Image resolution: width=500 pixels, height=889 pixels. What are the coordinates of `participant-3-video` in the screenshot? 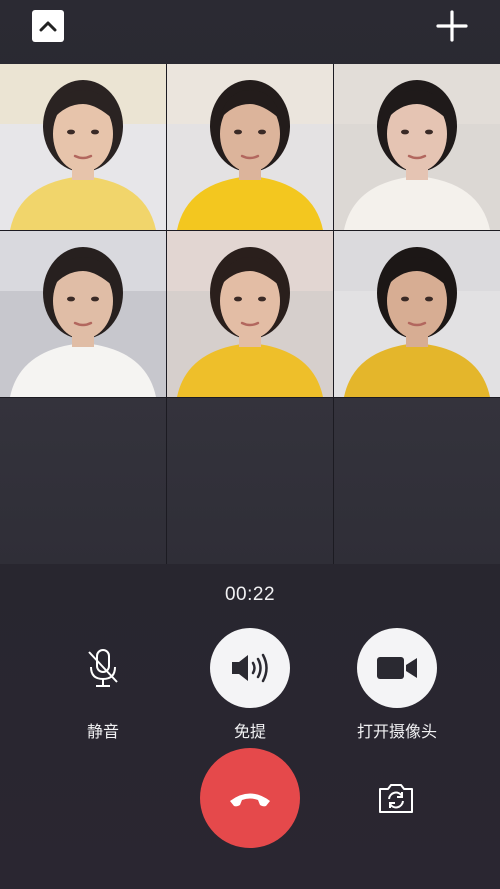 It's located at (417, 147).